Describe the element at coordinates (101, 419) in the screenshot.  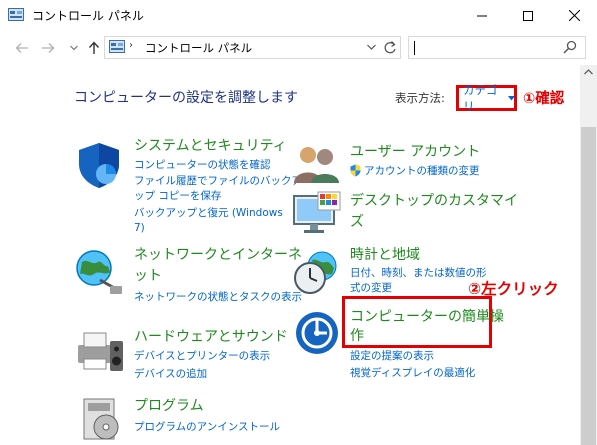
I see `programs-icon` at that location.